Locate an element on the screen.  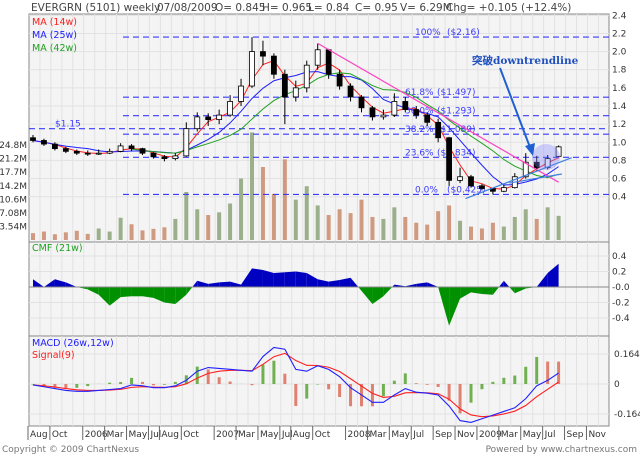
date-label: 07/08/2009 is located at coordinates (187, 8).